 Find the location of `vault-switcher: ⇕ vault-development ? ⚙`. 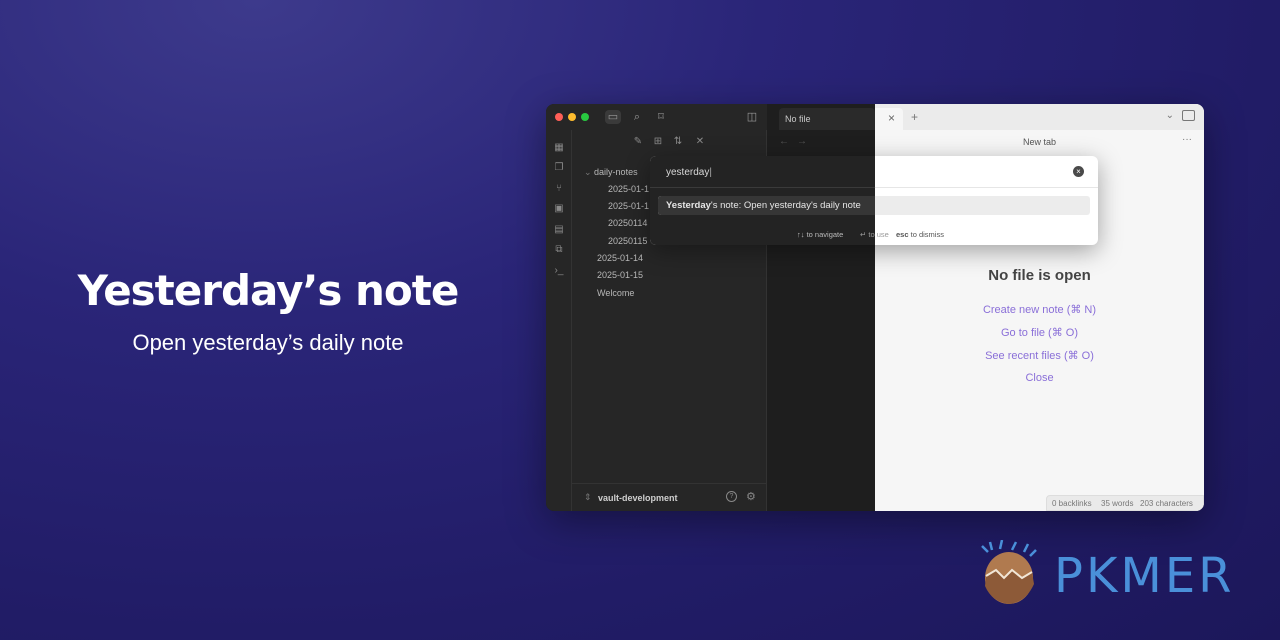

vault-switcher: ⇕ vault-development ? ⚙ is located at coordinates (669, 497).